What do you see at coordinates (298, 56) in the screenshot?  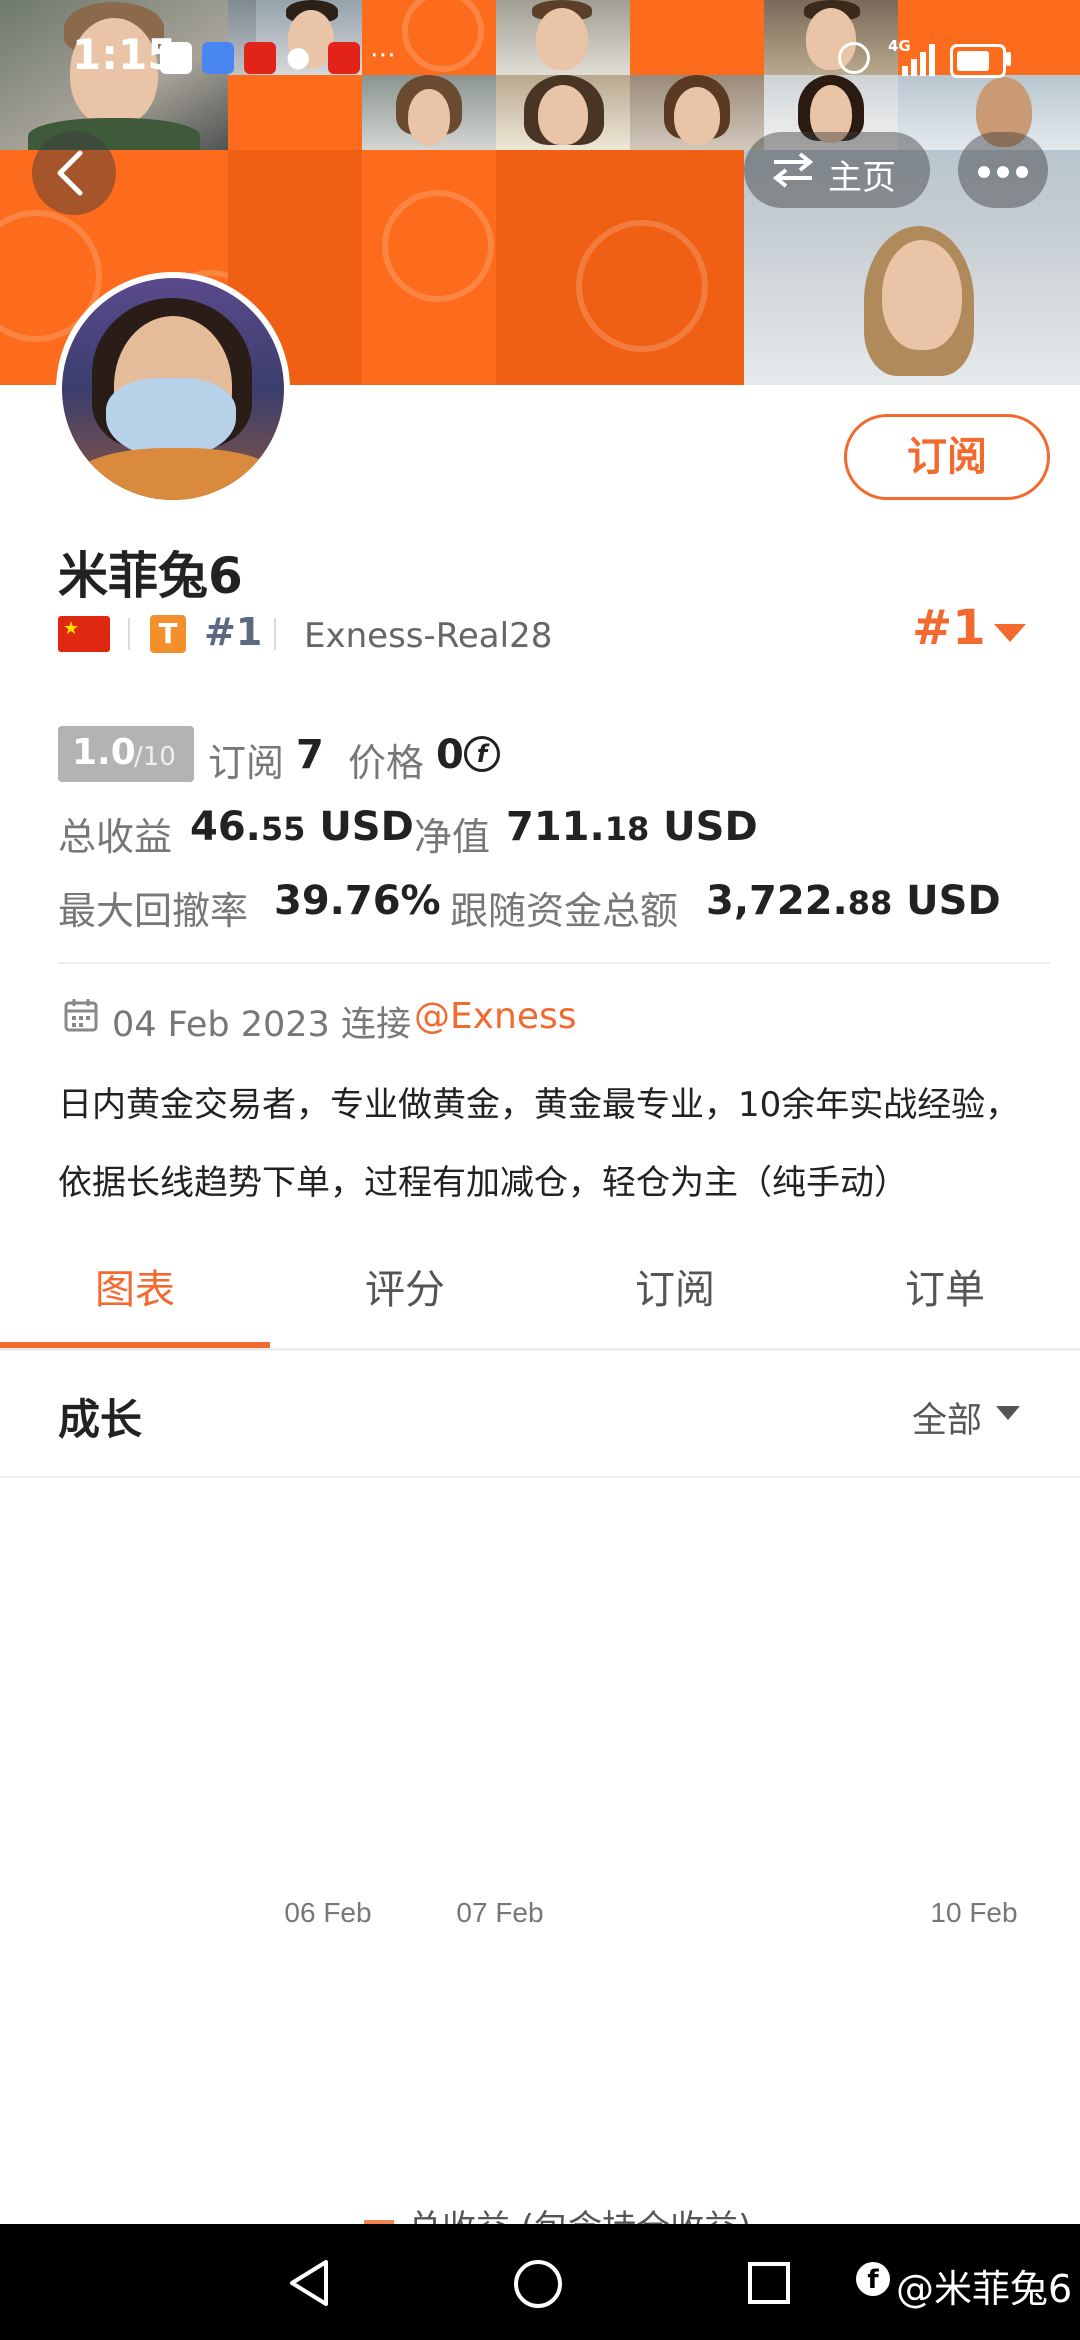 I see `wechat-icon: ●` at bounding box center [298, 56].